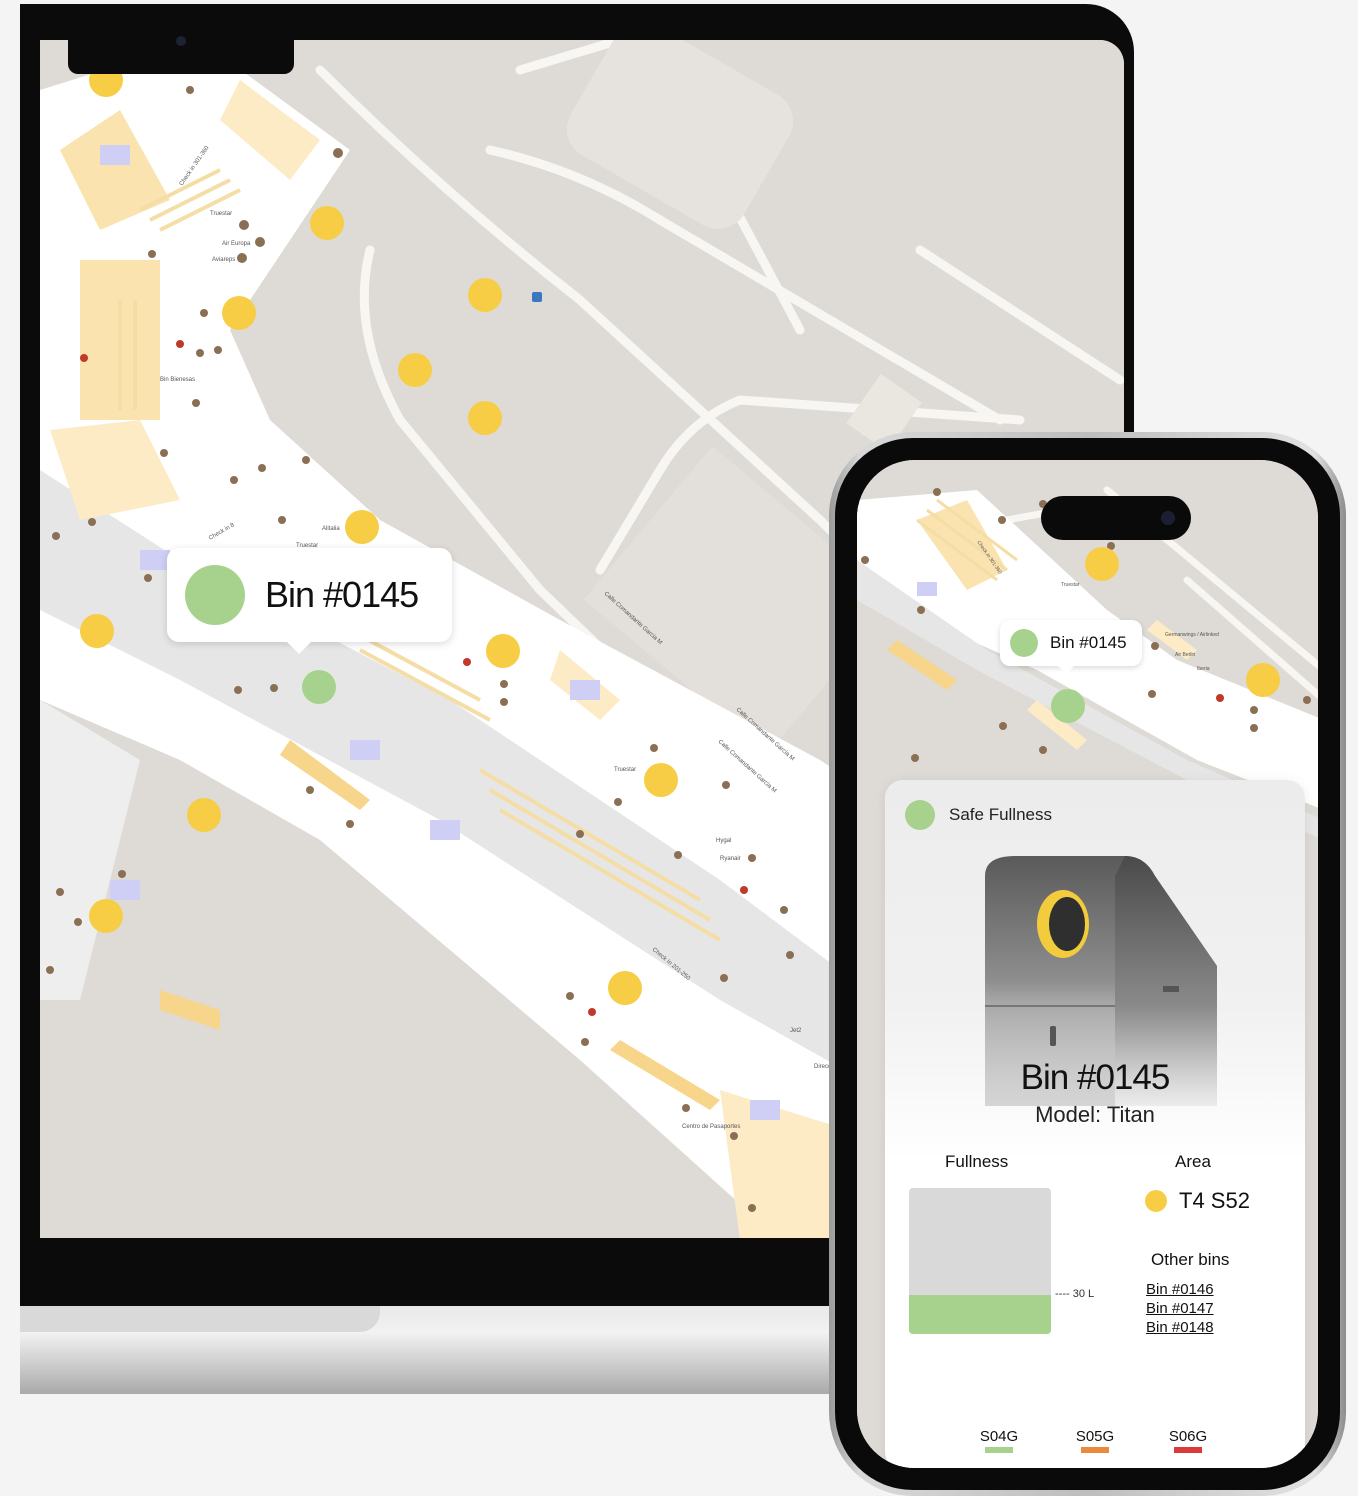 The width and height of the screenshot is (1358, 1496). I want to click on size-legend: S04G S05G S06G, so click(1095, 1448).